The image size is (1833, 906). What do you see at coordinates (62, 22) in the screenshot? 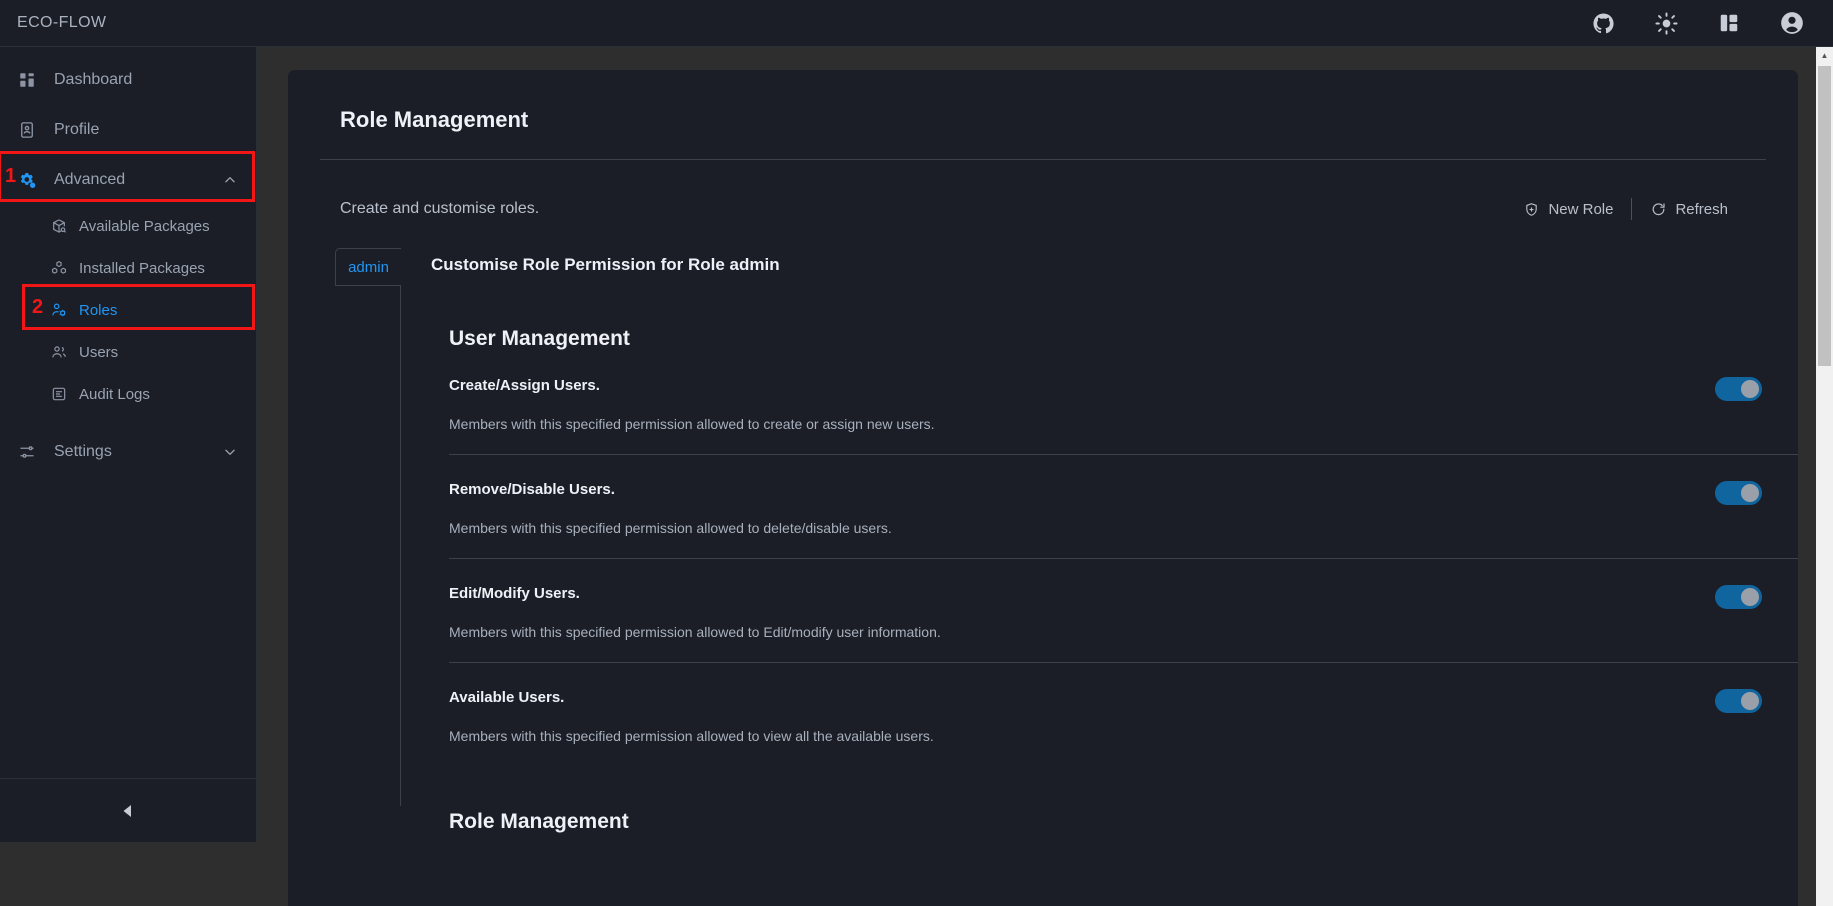
I see `app-brand: ECO-FLOW` at bounding box center [62, 22].